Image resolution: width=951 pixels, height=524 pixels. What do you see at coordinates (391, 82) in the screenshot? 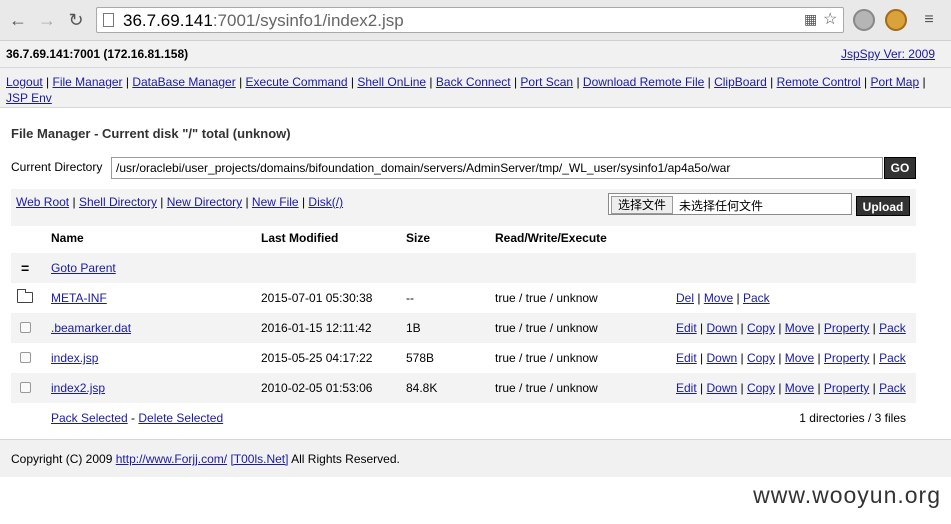
I see `menu-item-shell-online: Shell OnLine` at bounding box center [391, 82].